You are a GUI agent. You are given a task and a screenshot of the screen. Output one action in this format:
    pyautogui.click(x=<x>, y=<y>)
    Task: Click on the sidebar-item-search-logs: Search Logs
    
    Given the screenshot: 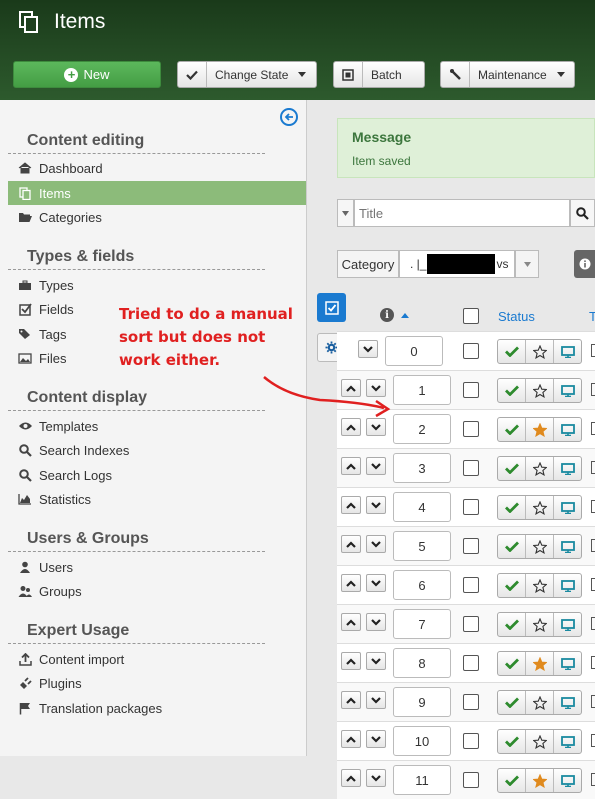 What is the action you would take?
    pyautogui.click(x=157, y=475)
    